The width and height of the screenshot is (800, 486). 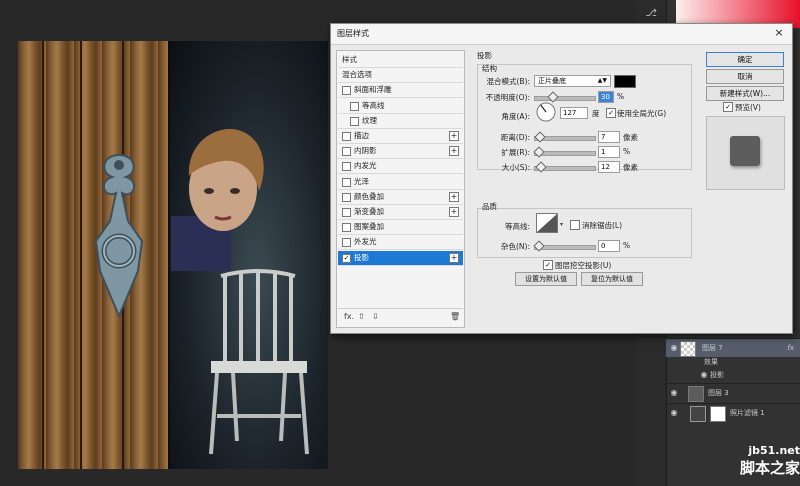 What do you see at coordinates (696, 394) in the screenshot?
I see `layer-thumbnail` at bounding box center [696, 394].